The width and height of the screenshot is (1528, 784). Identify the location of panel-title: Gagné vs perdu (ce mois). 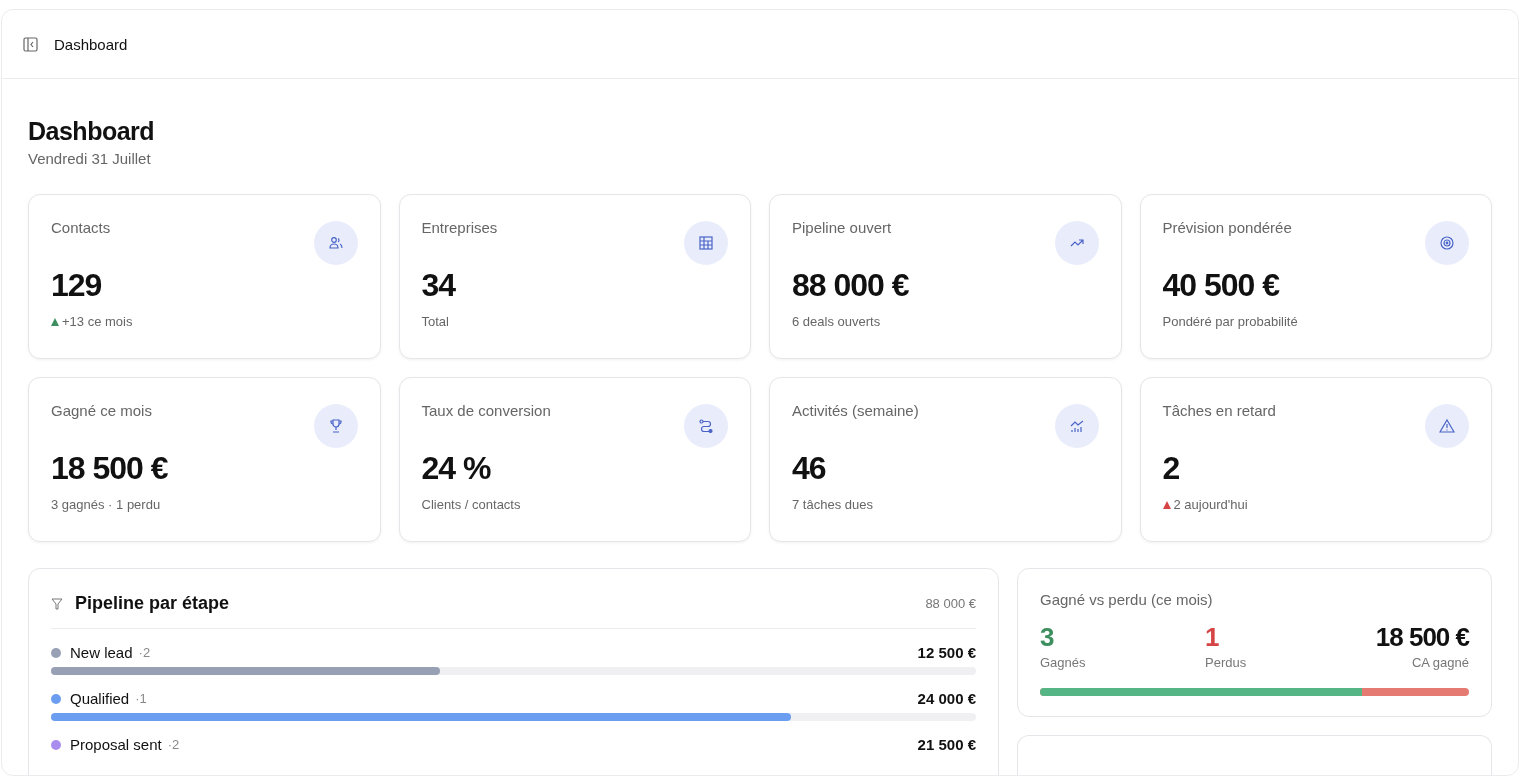
(1127, 599).